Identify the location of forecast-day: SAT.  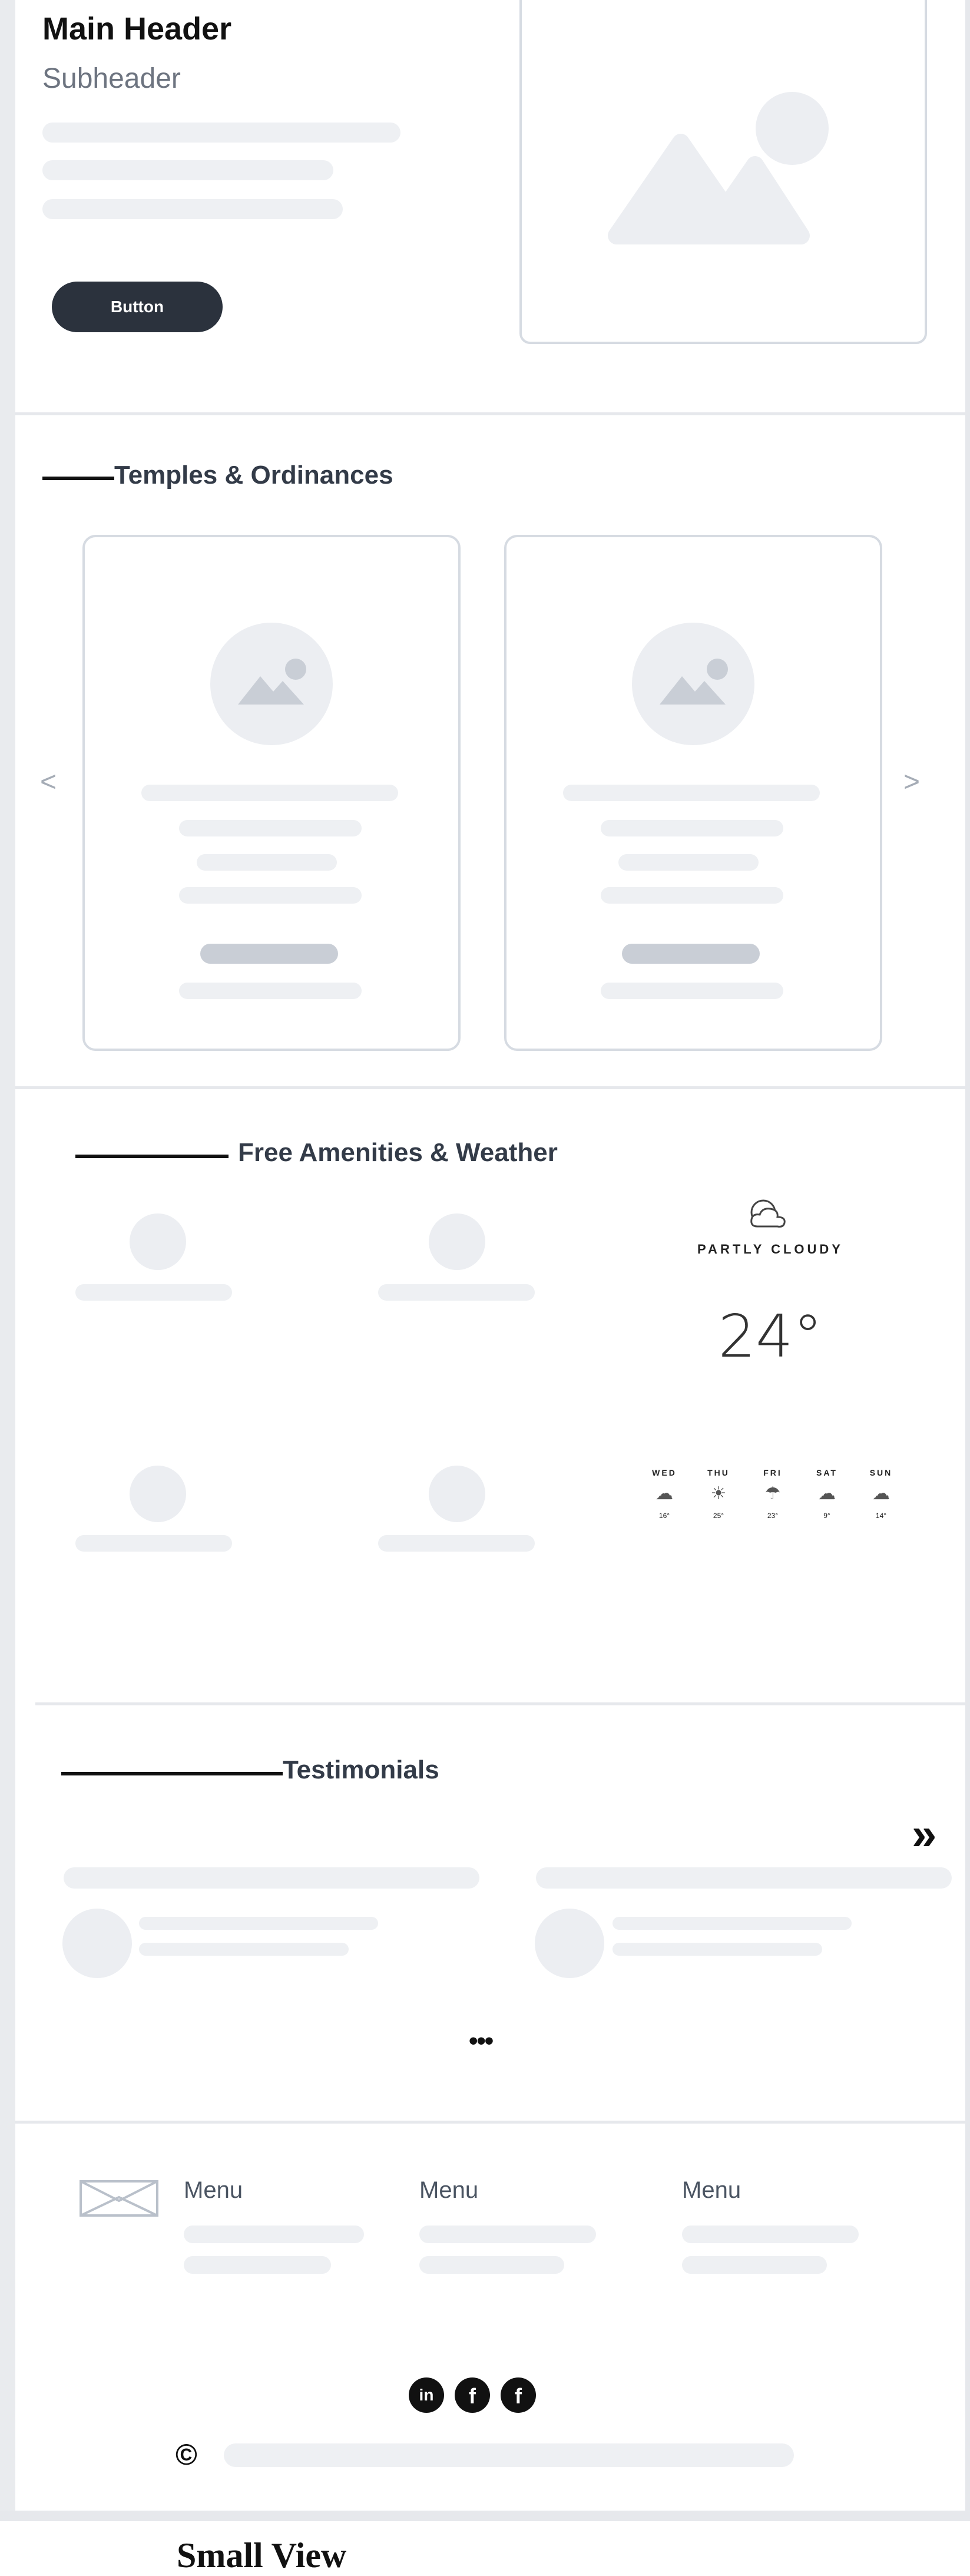
(826, 1472).